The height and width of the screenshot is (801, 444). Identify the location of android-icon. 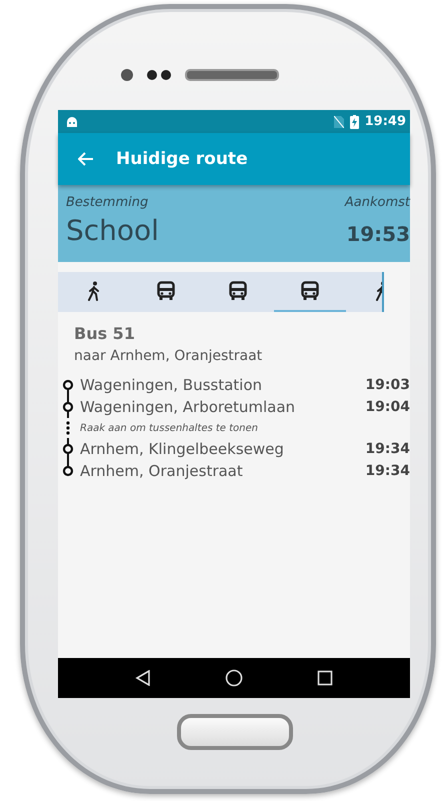
(72, 121).